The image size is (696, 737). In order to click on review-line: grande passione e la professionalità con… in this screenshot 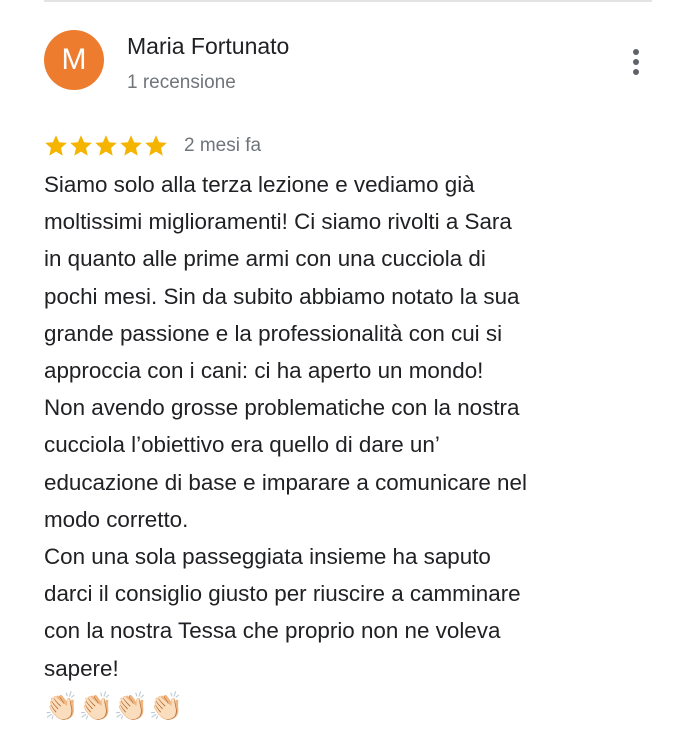, I will do `click(273, 333)`.